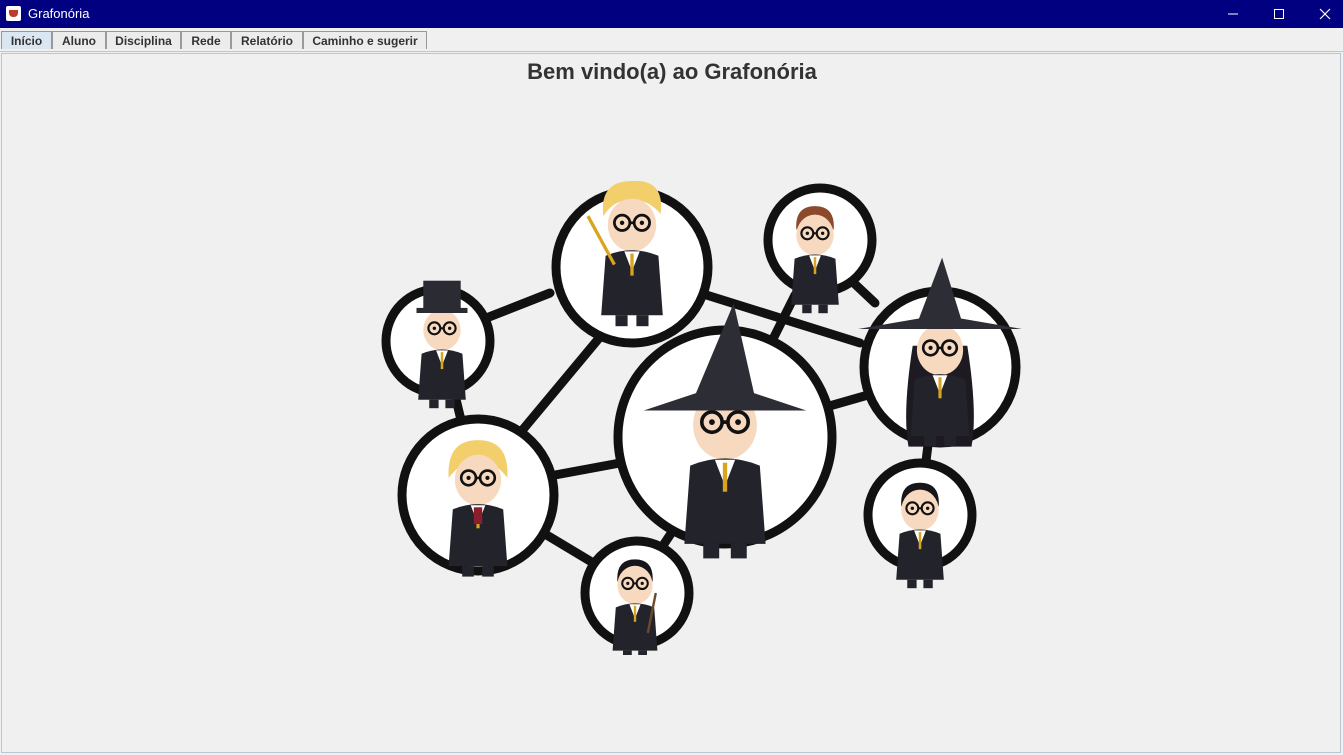  What do you see at coordinates (671, 51) in the screenshot?
I see `tab-divider` at bounding box center [671, 51].